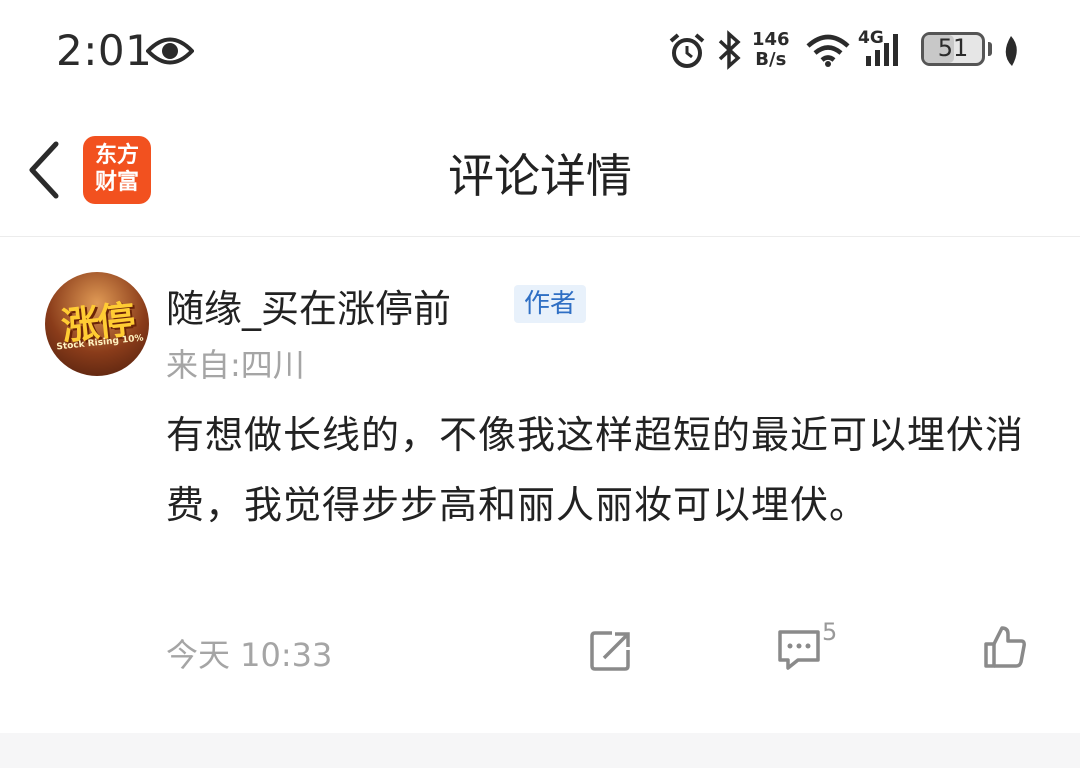  Describe the element at coordinates (729, 52) in the screenshot. I see `bluetooth-icon` at that location.